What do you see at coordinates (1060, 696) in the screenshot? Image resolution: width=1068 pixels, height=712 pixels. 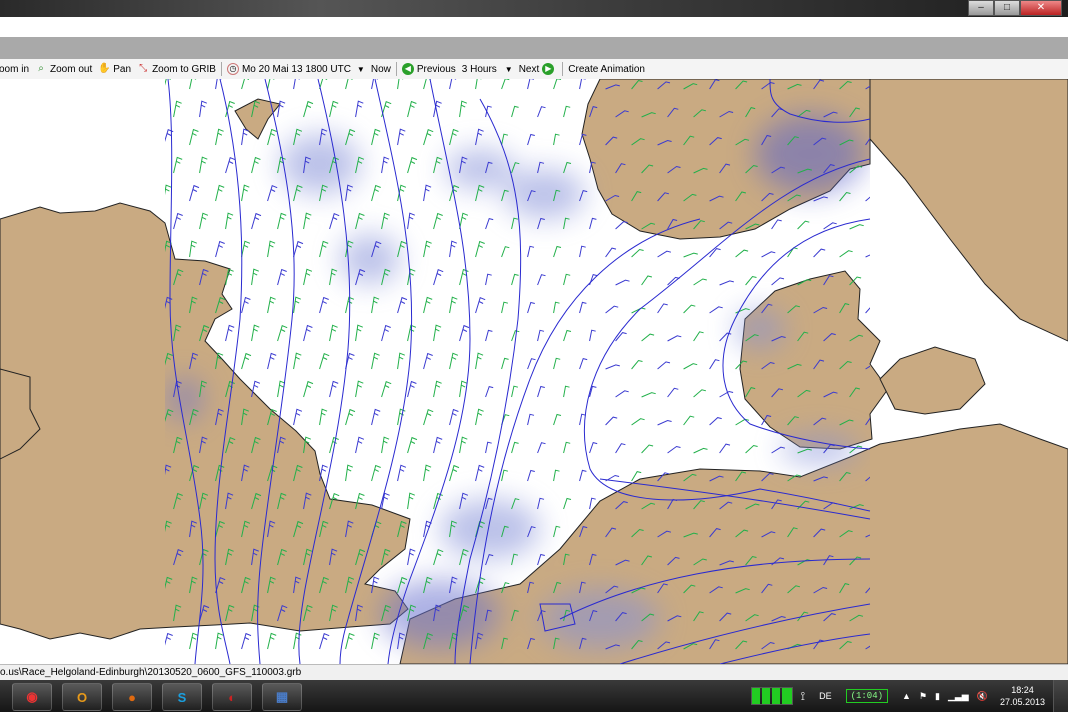 I see `show-desktop-button` at bounding box center [1060, 696].